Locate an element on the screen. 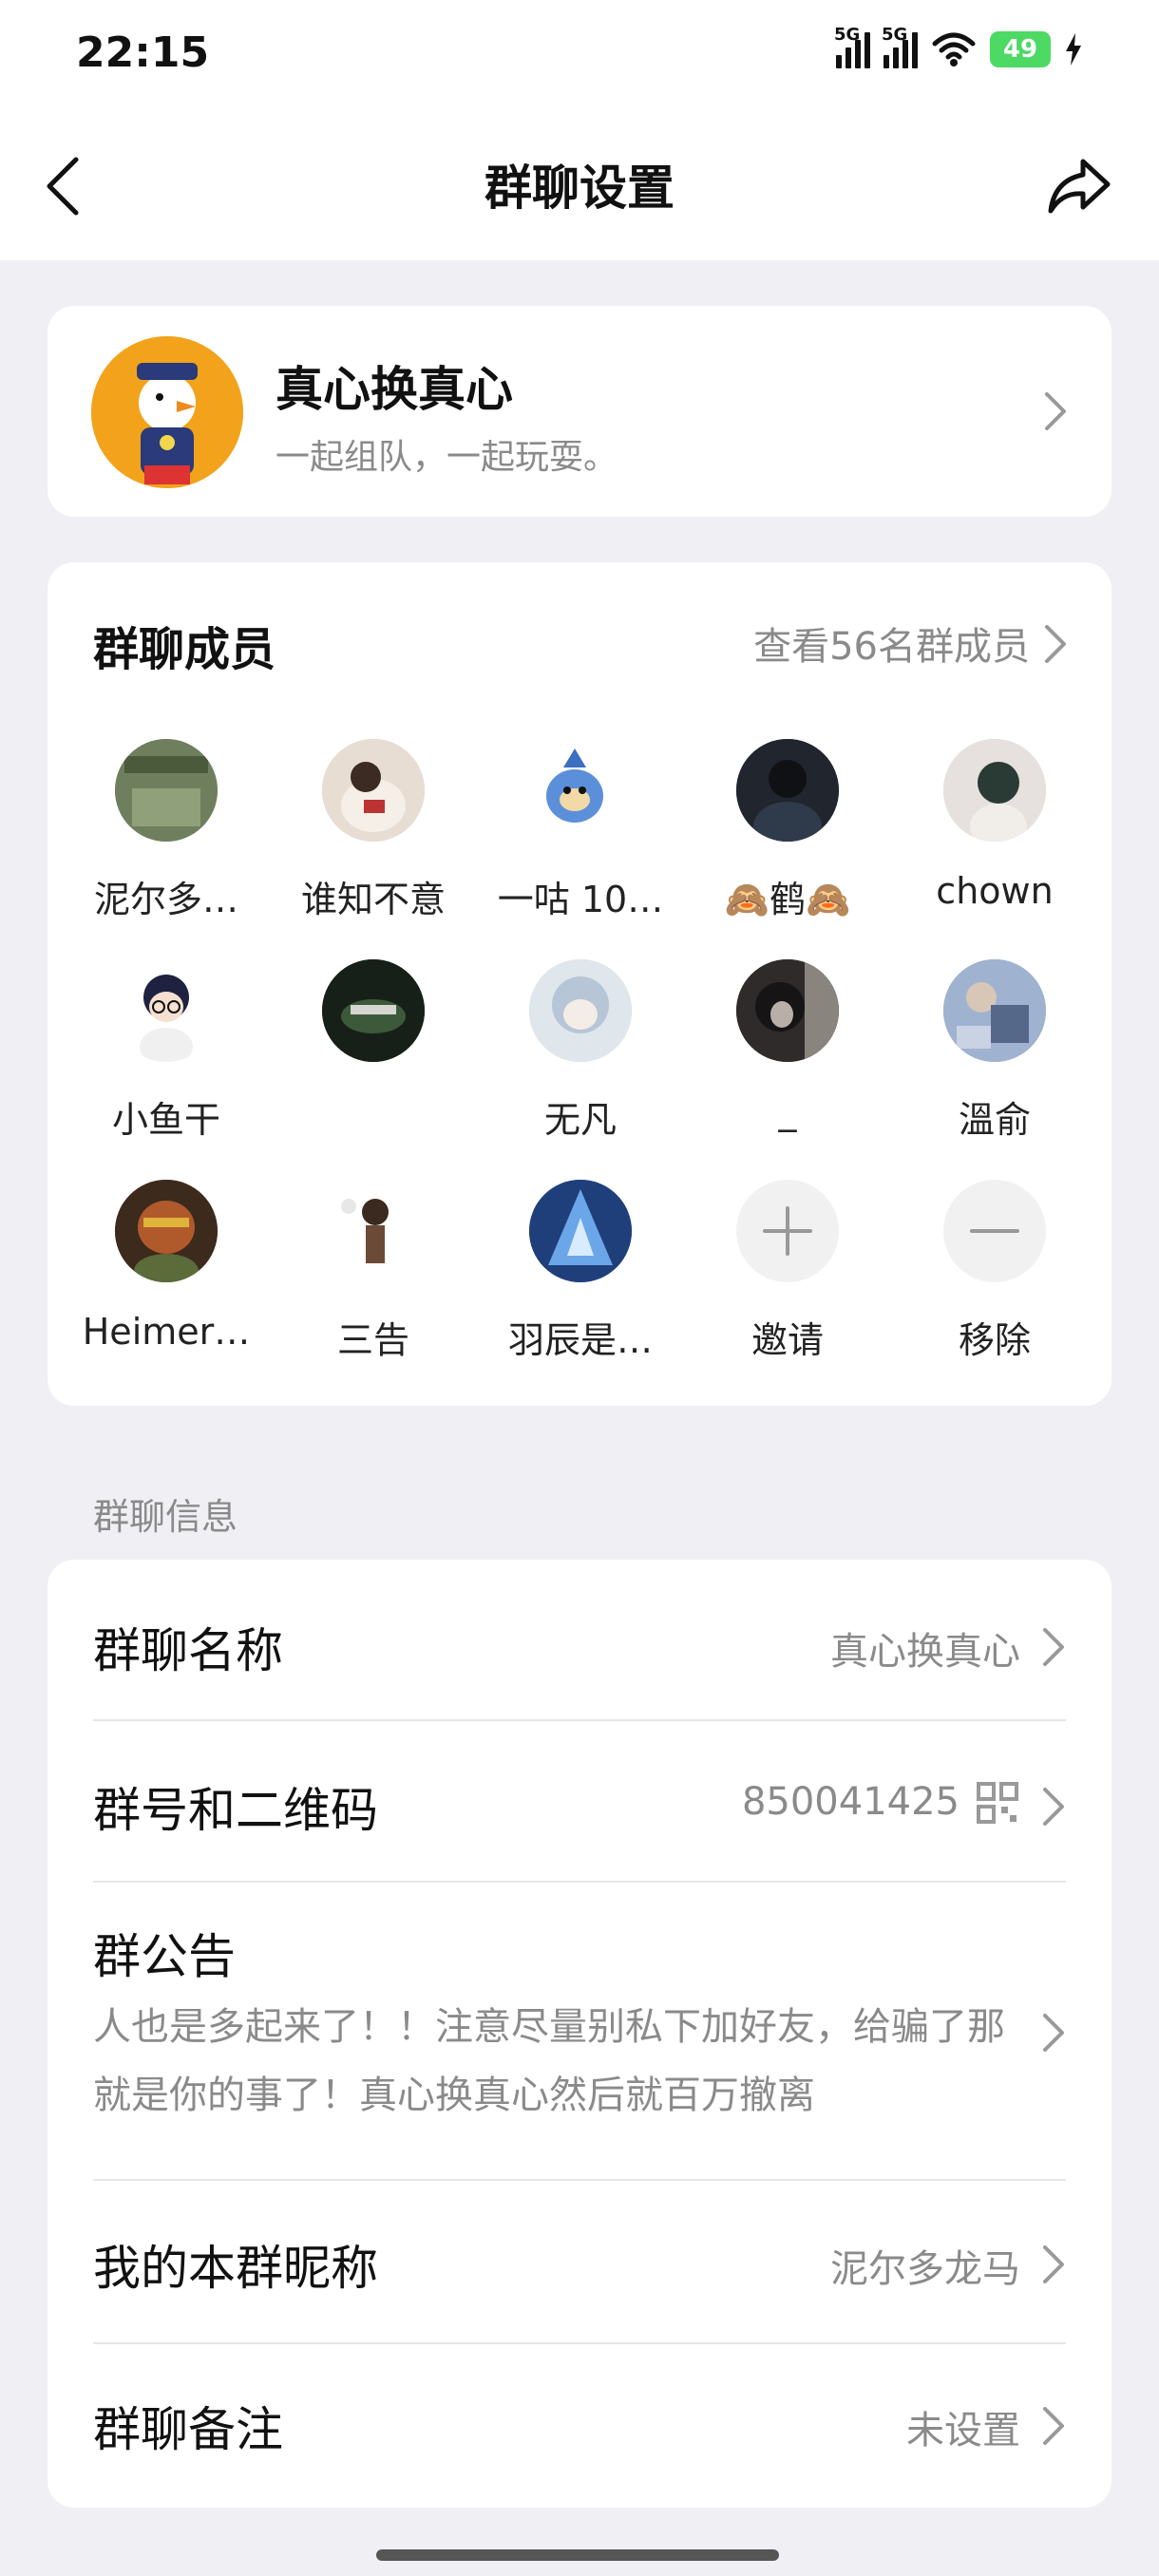  group-name-row: 群聊名称 真心换真心 is located at coordinates (579, 1645).